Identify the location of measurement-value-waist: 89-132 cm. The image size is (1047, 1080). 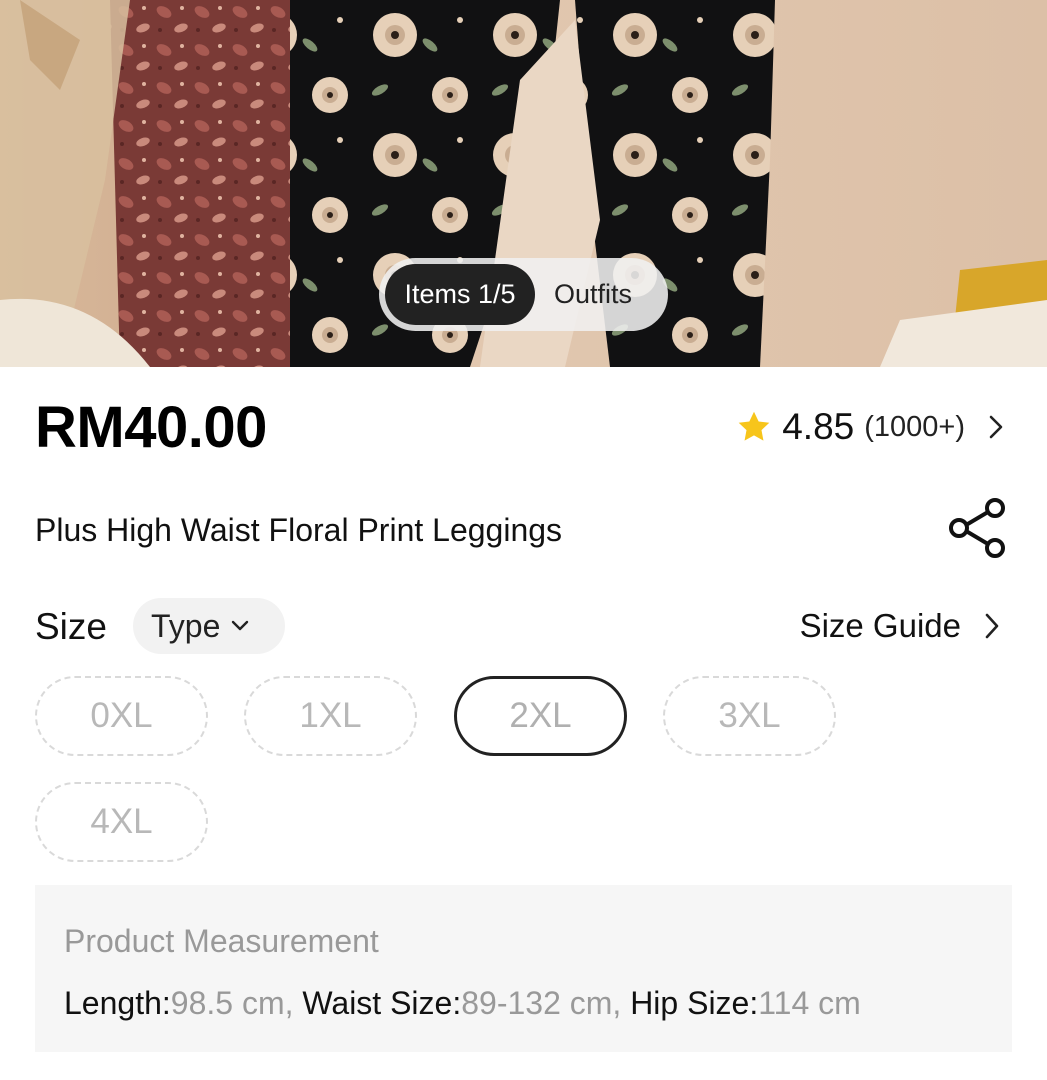
(537, 1003).